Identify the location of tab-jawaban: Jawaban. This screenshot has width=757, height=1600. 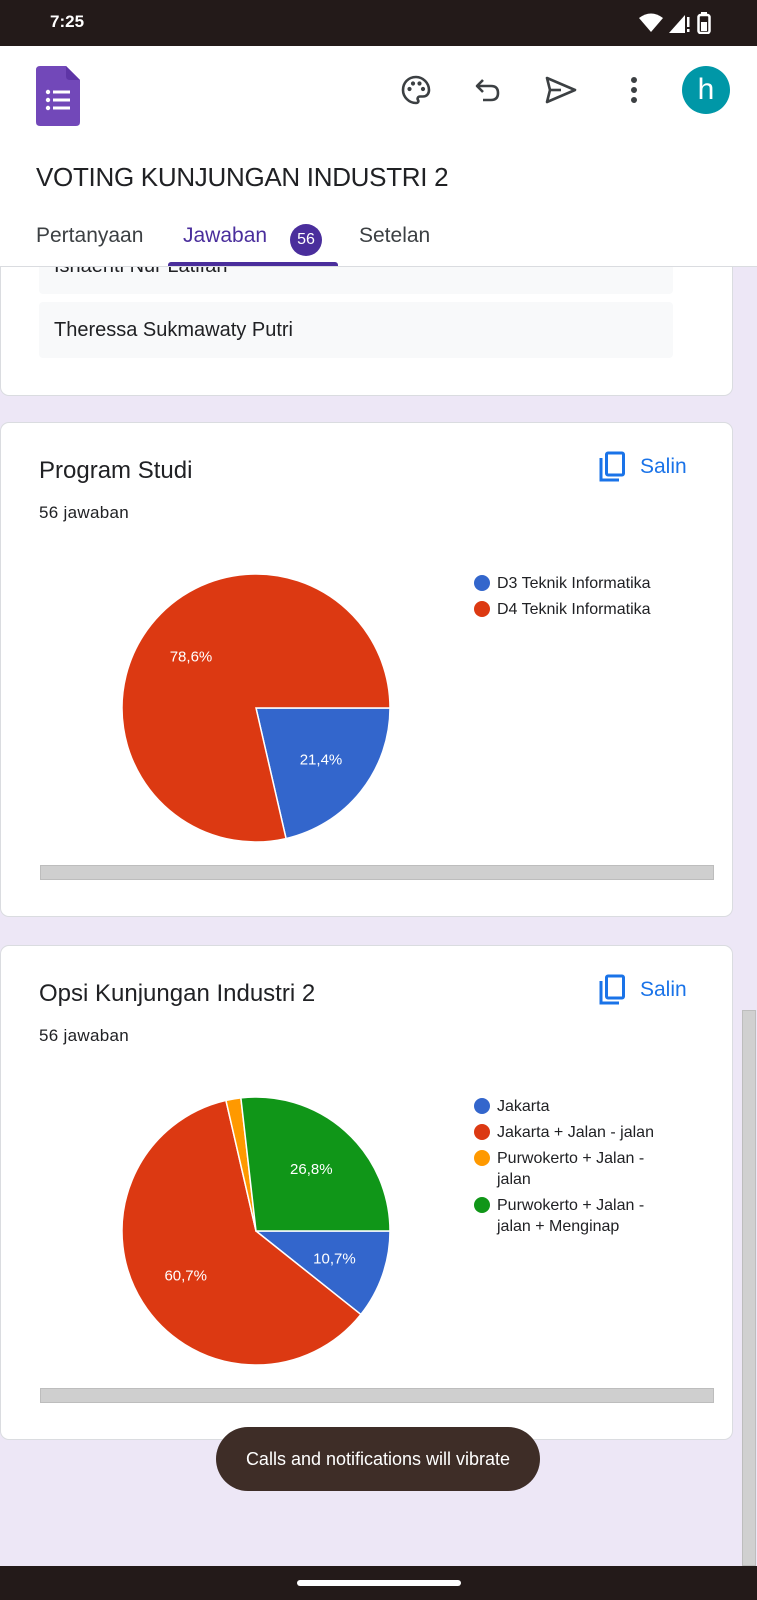
(225, 236).